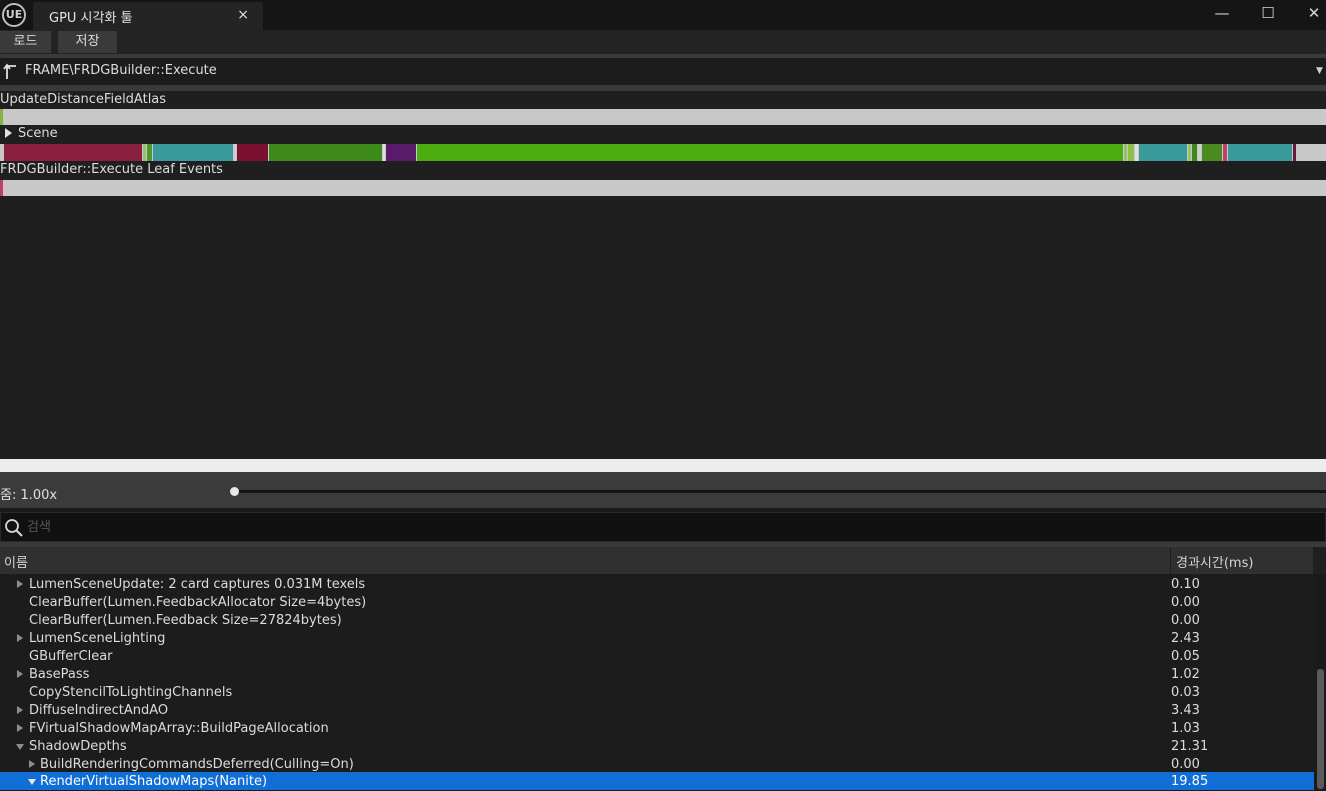  I want to click on zoom-bar: 줌: 1.00x, so click(663, 490).